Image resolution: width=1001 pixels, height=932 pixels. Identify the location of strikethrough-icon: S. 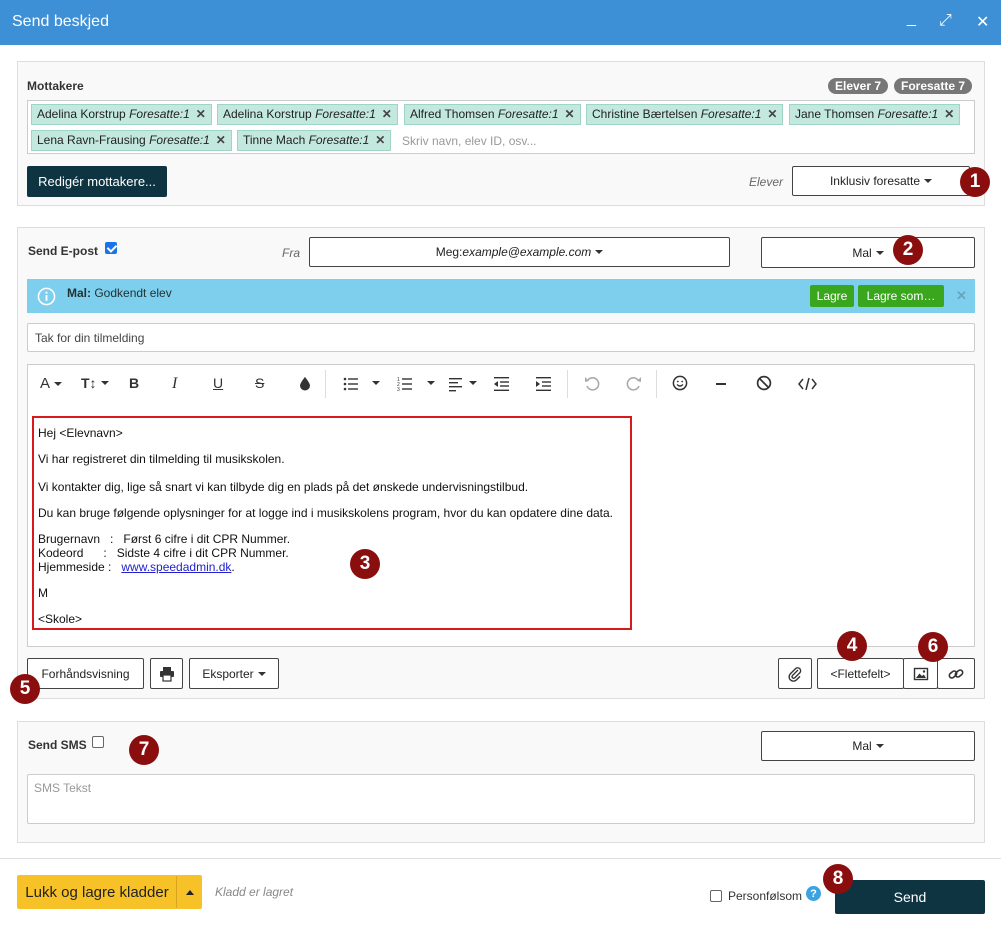
(259, 383).